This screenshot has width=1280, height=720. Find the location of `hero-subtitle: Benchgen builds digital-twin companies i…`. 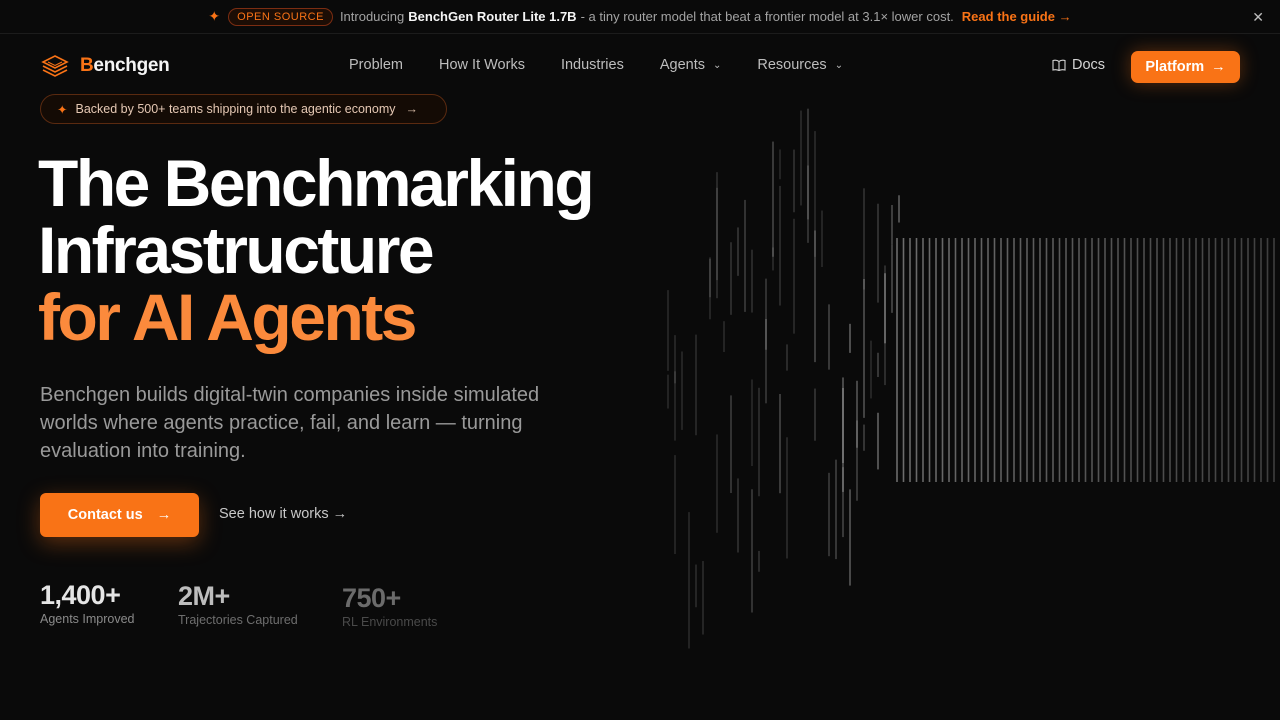

hero-subtitle: Benchgen builds digital-twin companies i… is located at coordinates (290, 423).